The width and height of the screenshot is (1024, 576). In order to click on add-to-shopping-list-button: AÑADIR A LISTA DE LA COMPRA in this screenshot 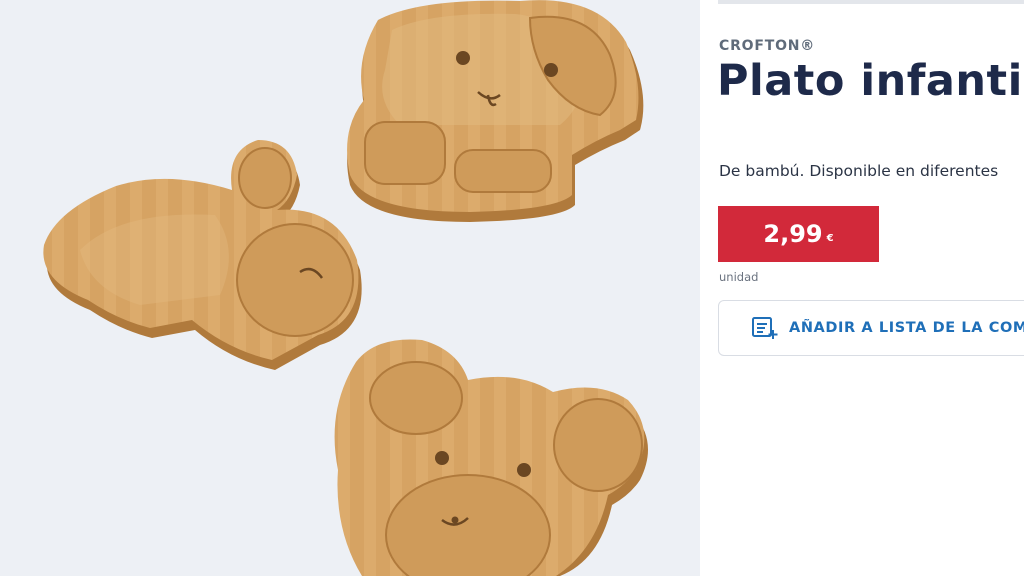, I will do `click(871, 328)`.